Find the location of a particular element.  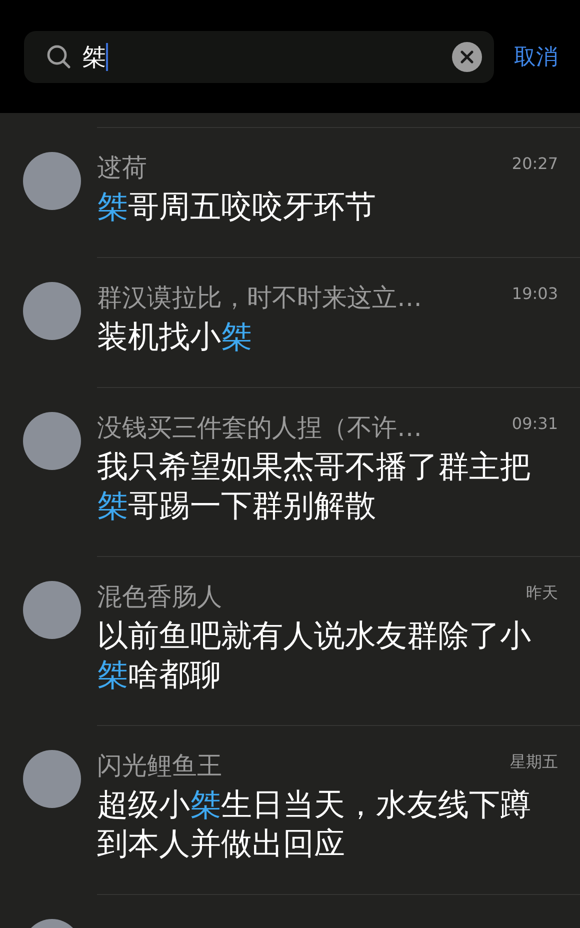

search-icon is located at coordinates (59, 57).